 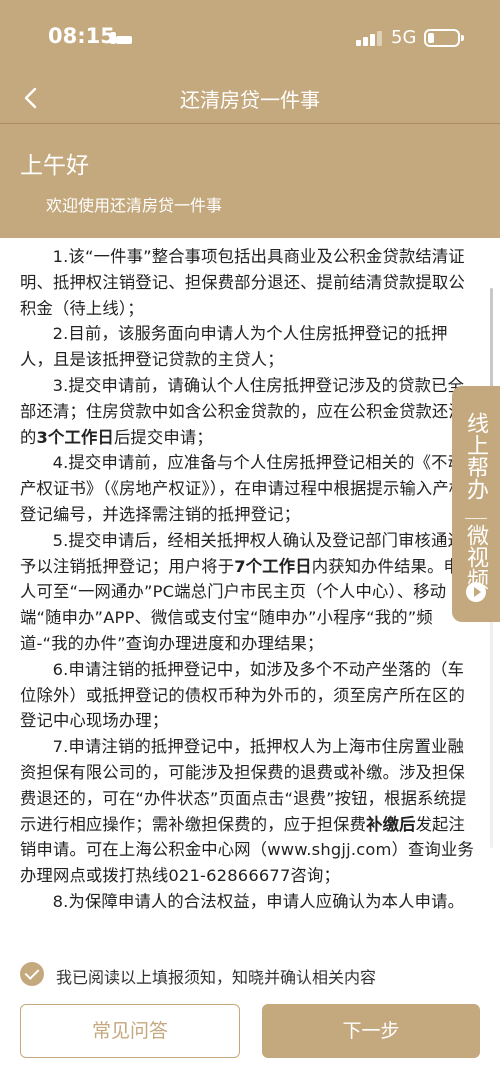 What do you see at coordinates (258, 901) in the screenshot?
I see `notice-item-8: 8.为保障申请人的合法权益，申请人应确认为本人申请。` at bounding box center [258, 901].